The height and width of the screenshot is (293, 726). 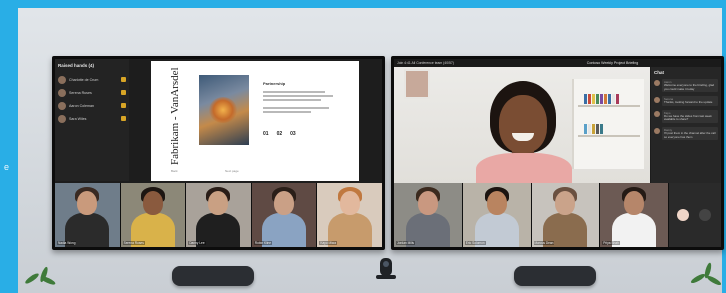 What do you see at coordinates (328, 243) in the screenshot?
I see `tile-name: Kayo Miwa` at bounding box center [328, 243].